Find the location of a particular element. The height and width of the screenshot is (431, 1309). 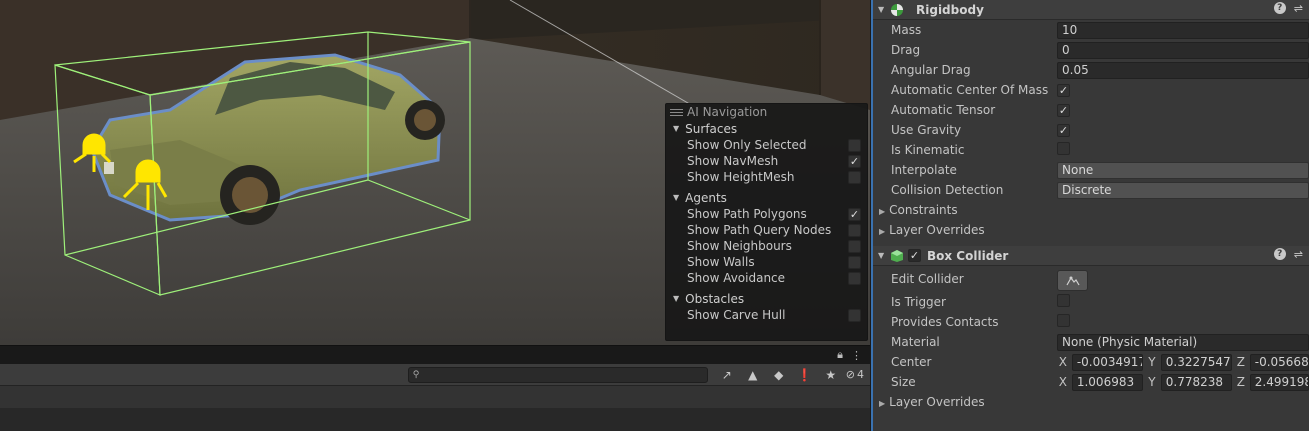

is-trigger-label: Is Trigger is located at coordinates (918, 302).